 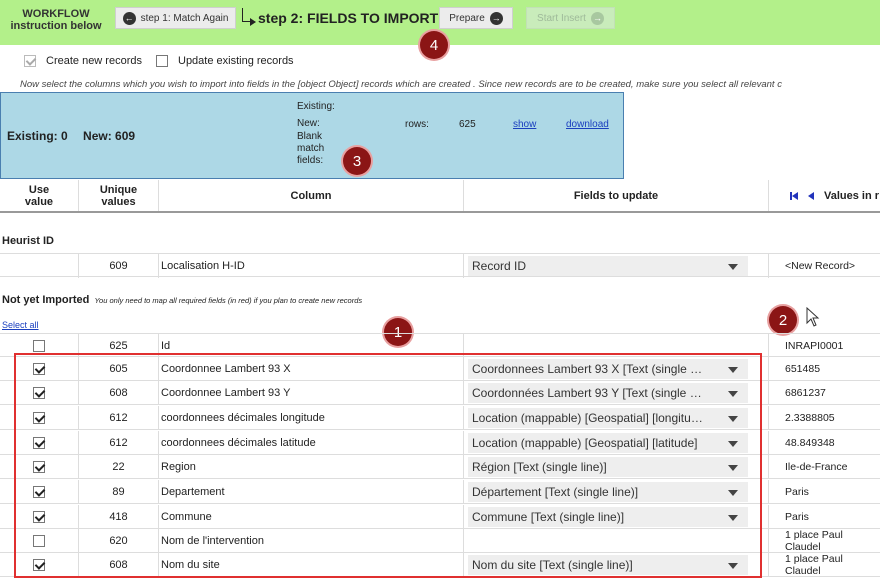 I want to click on table-row: 625 Id INRAPI0001, so click(x=440, y=345).